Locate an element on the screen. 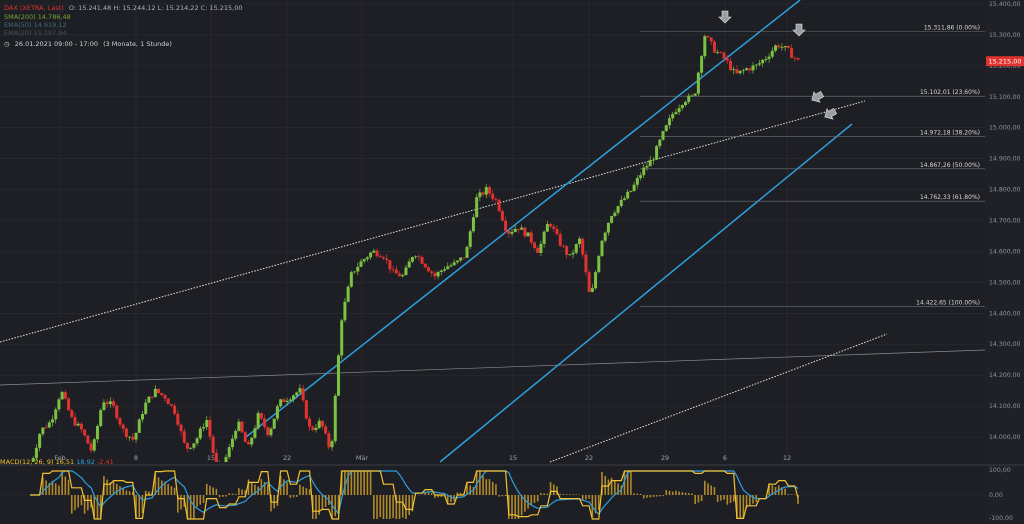 This screenshot has height=524, width=1024. fib-level-label: 14.422,65 (100.00%) is located at coordinates (948, 302).